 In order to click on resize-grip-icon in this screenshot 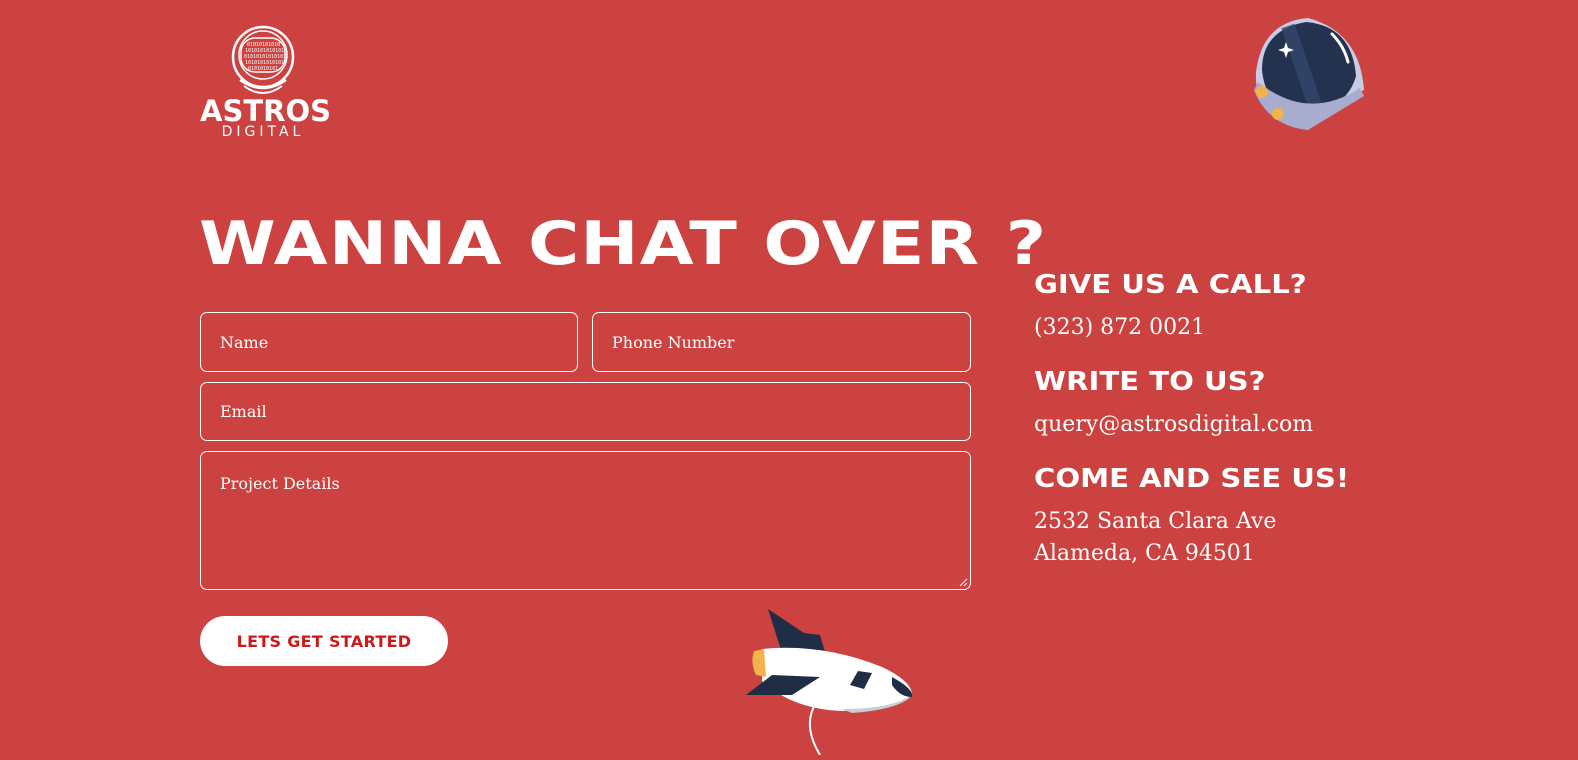, I will do `click(963, 582)`.